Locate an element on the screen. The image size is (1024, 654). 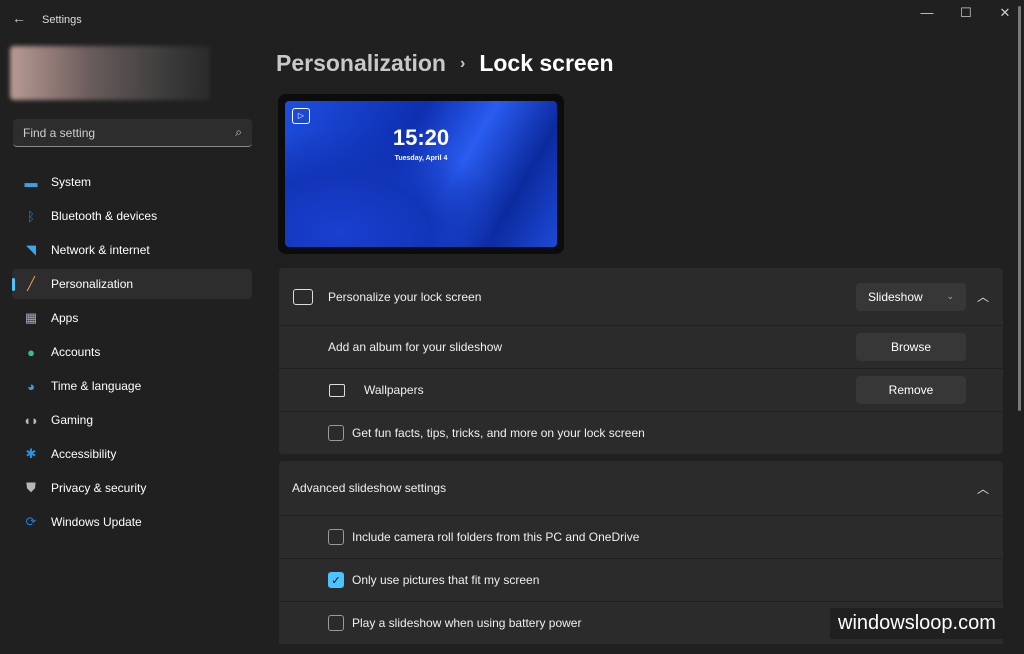
sidebar-item-accessibility: ✱ Accessibility is located at coordinates (132, 454).